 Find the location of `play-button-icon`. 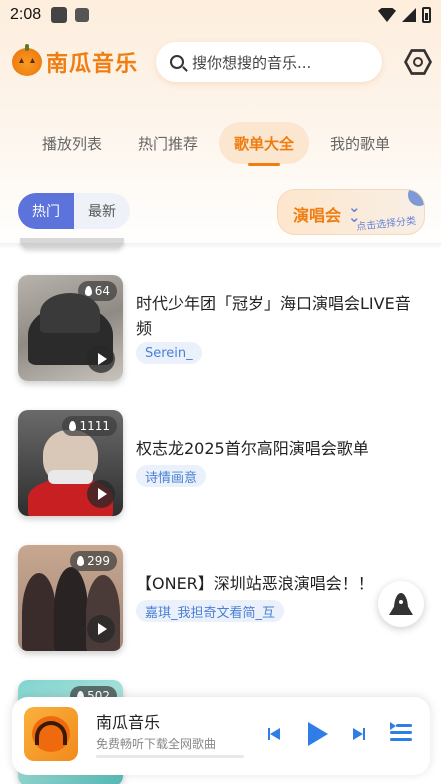

play-button-icon is located at coordinates (318, 734).